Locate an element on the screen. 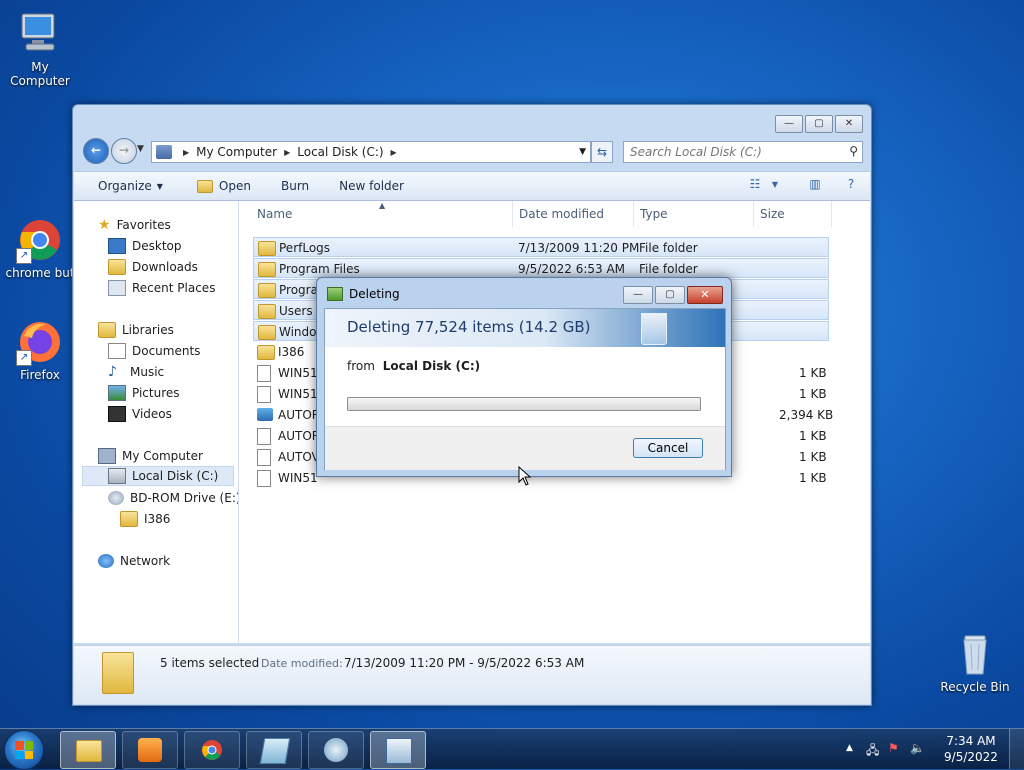 This screenshot has width=1024, height=770. recent-pages-dropdown: ▼ is located at coordinates (140, 149).